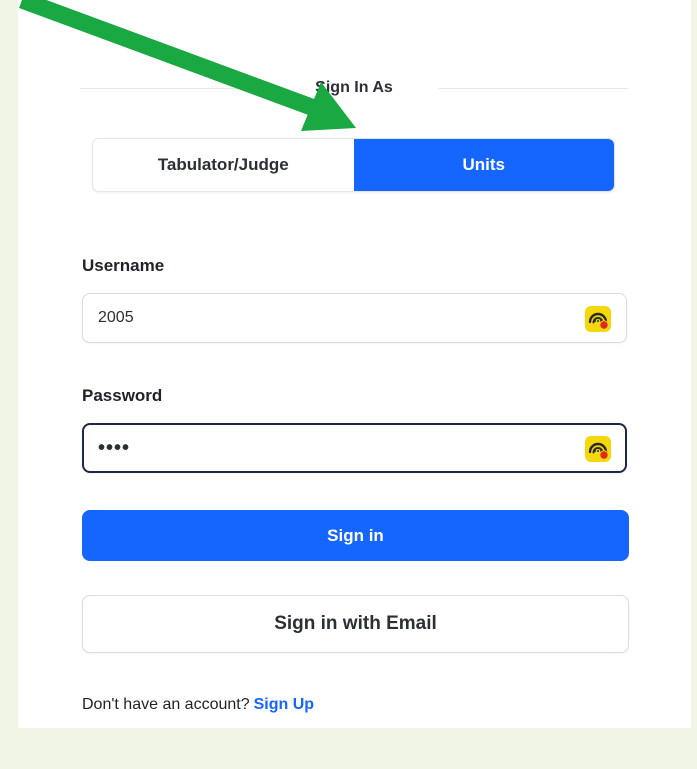 Image resolution: width=697 pixels, height=769 pixels. I want to click on password-field: ••••, so click(354, 448).